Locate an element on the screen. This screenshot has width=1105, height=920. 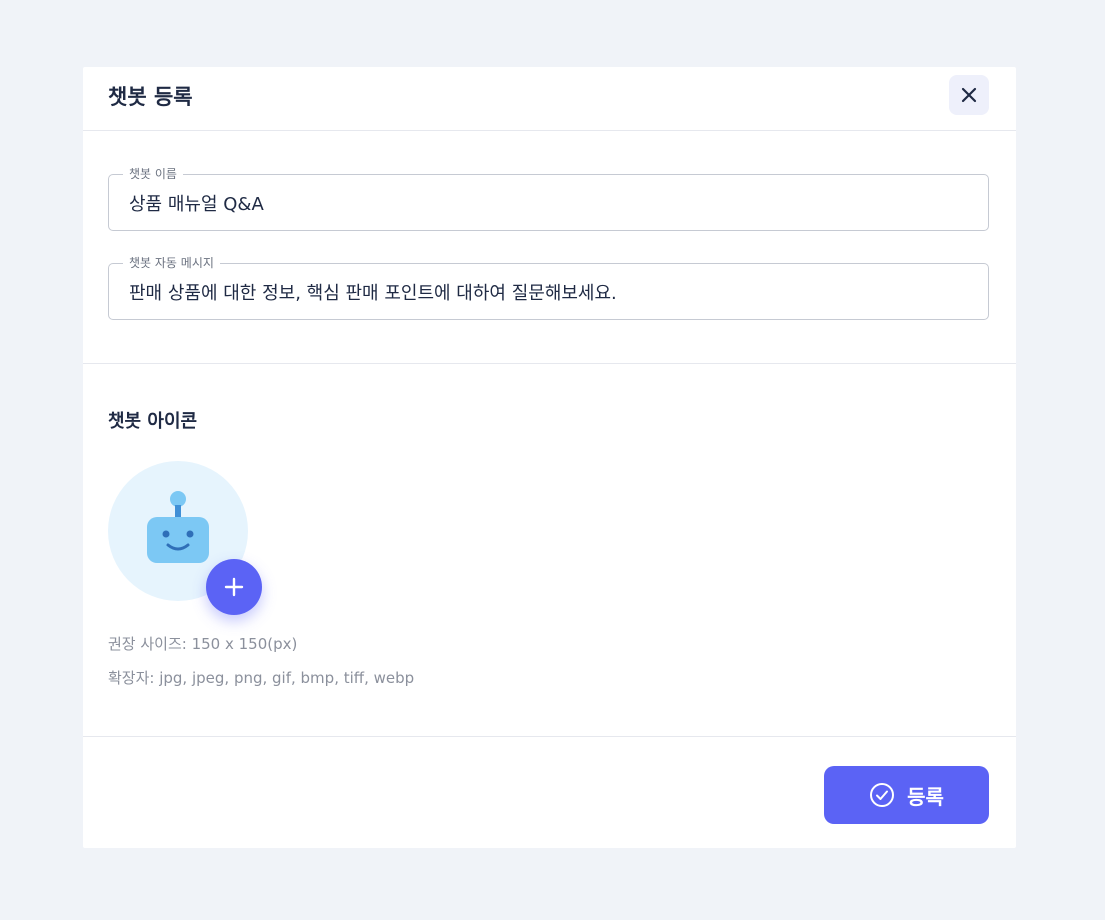
add-icon-button is located at coordinates (234, 587).